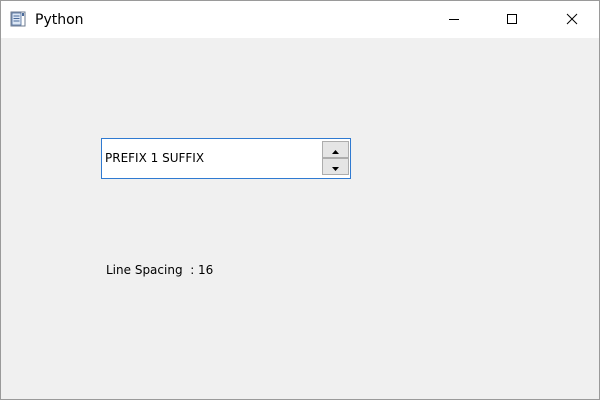 The height and width of the screenshot is (400, 600). I want to click on arrow-down-icon, so click(335, 166).